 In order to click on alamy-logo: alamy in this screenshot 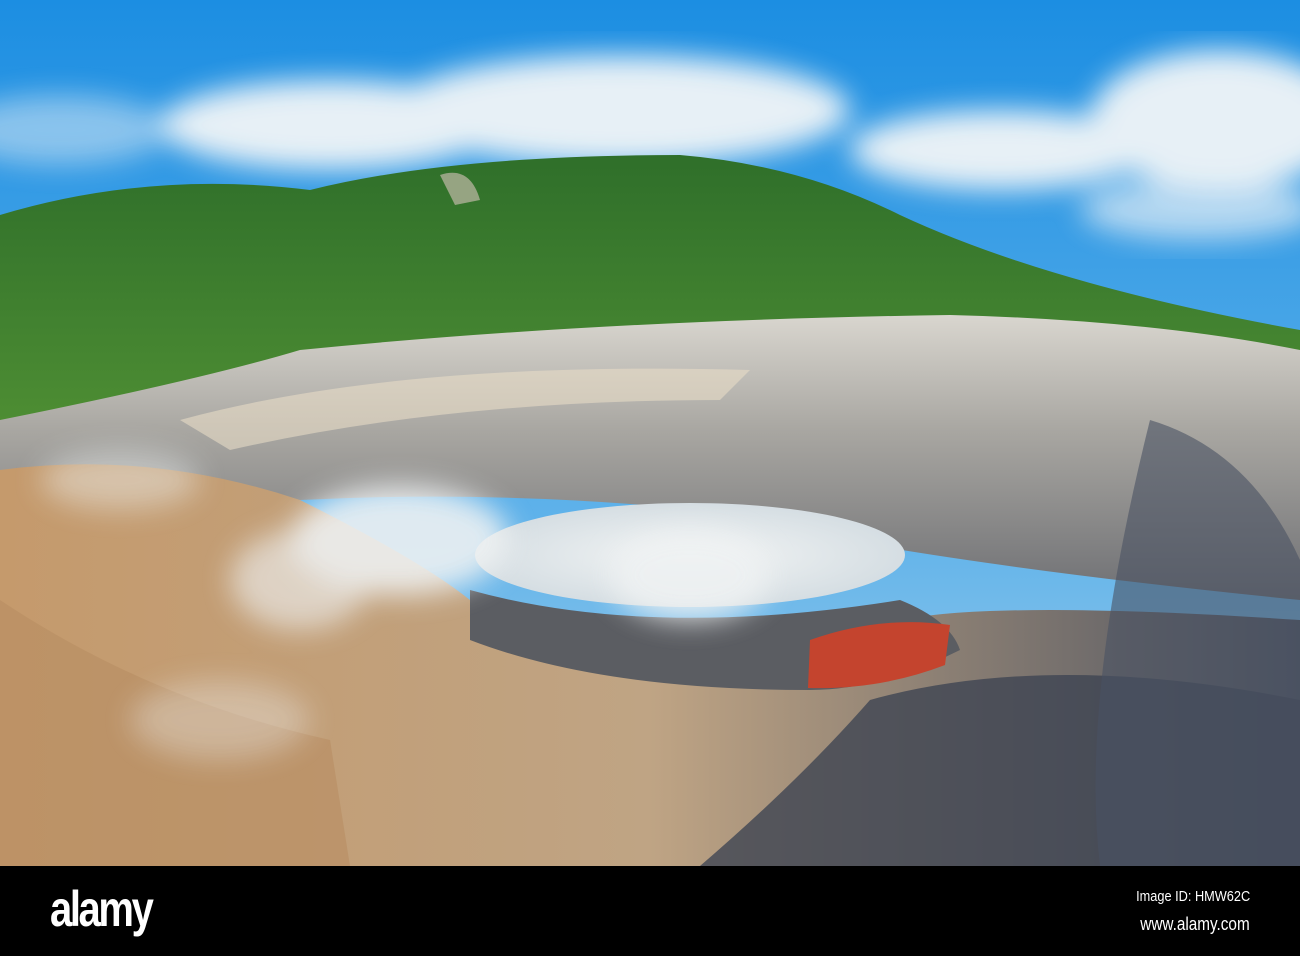, I will do `click(102, 909)`.